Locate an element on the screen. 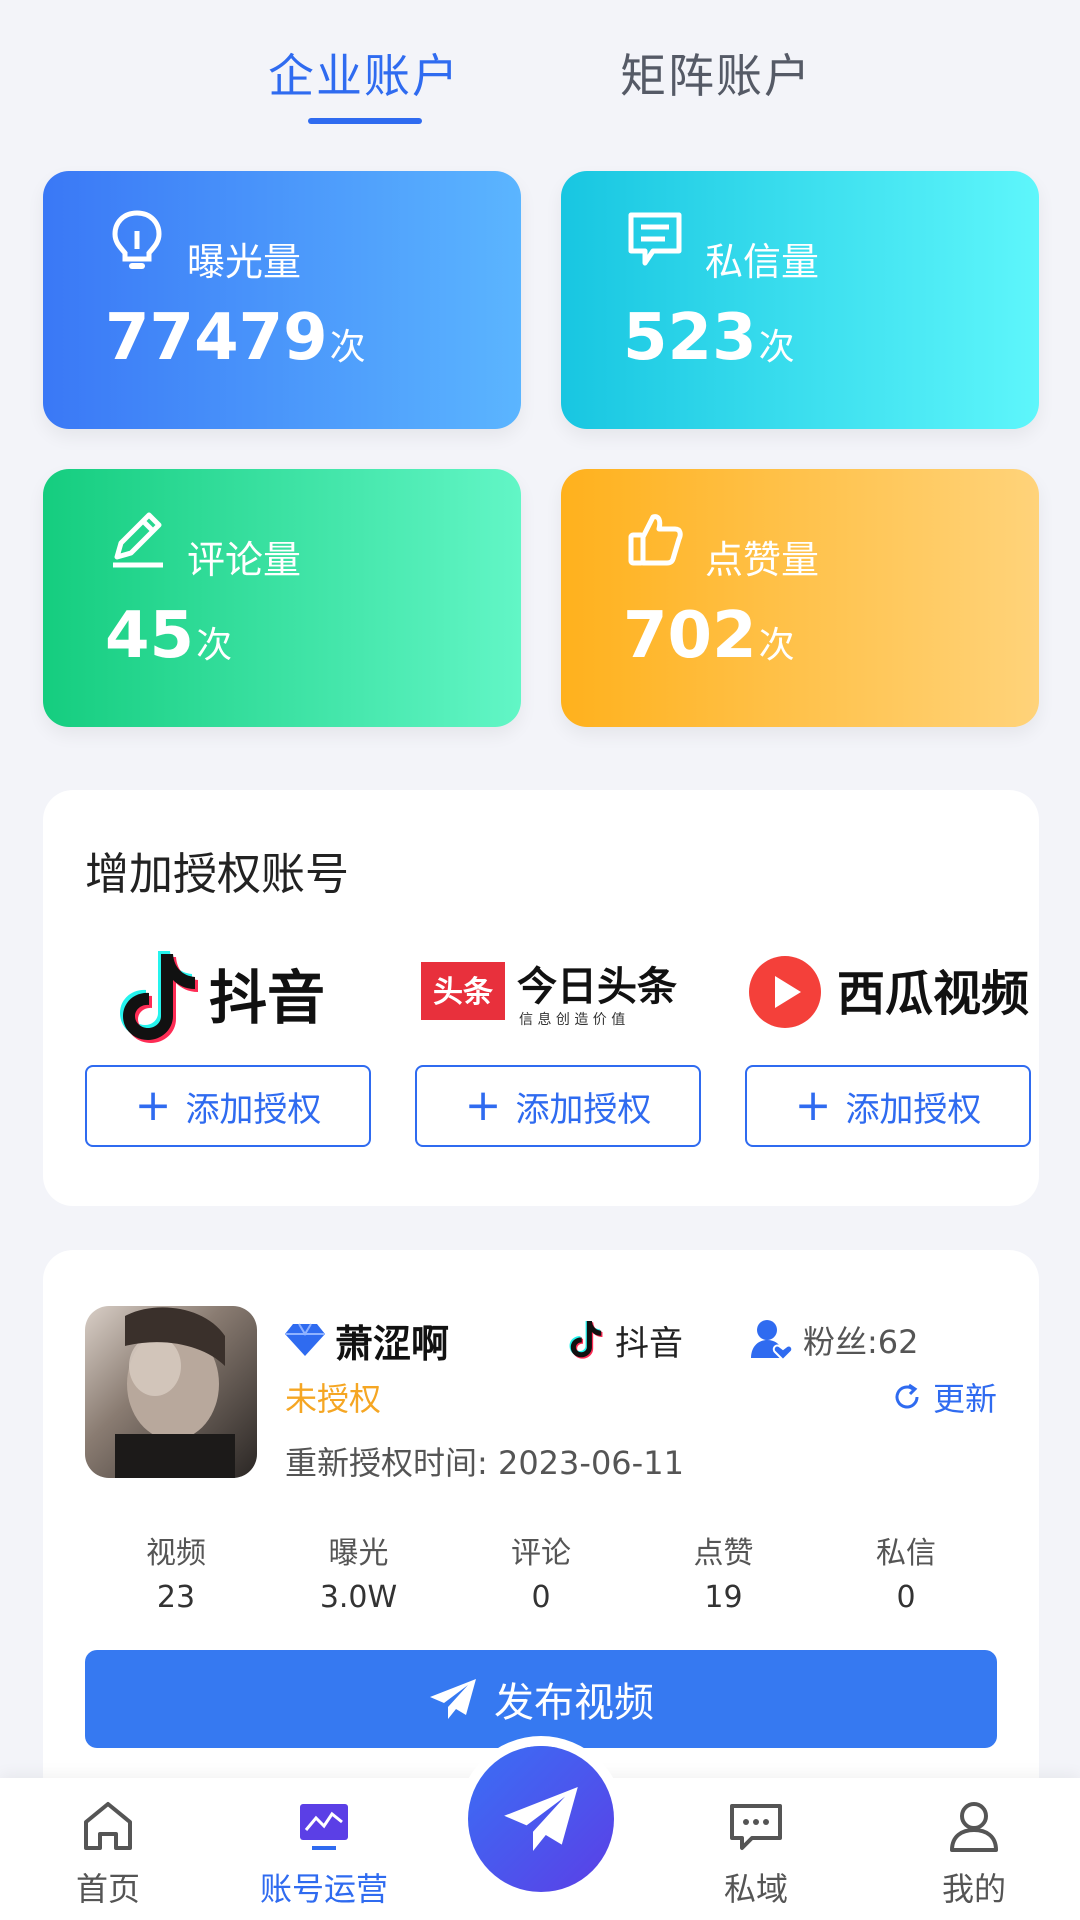 The image size is (1080, 1920). user-heart-icon is located at coordinates (772, 1341).